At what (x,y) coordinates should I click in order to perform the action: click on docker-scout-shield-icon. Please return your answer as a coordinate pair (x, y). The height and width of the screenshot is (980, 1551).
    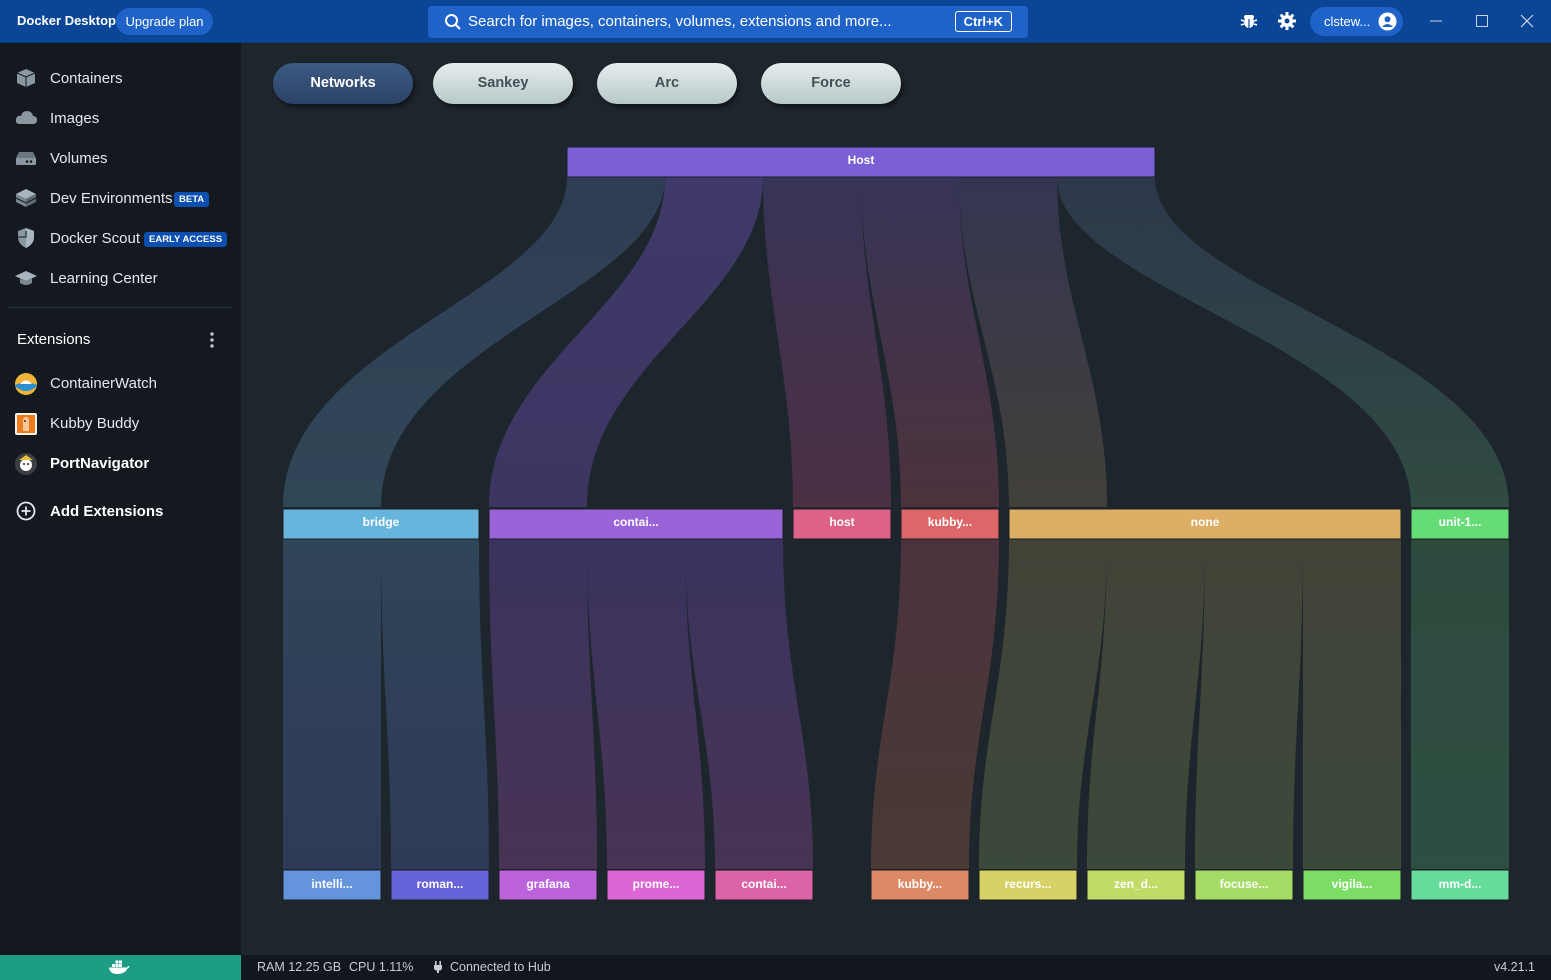
    Looking at the image, I should click on (26, 238).